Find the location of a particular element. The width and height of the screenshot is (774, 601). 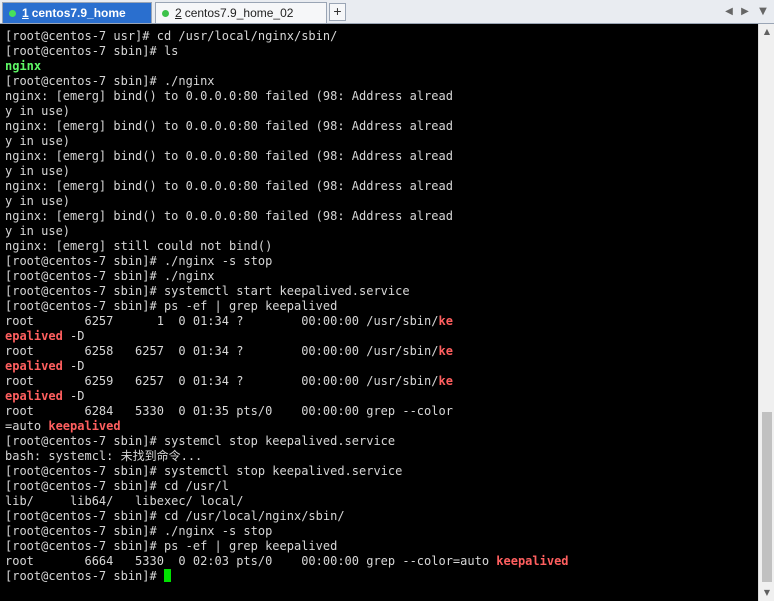

tab-number: 2 is located at coordinates (178, 13).